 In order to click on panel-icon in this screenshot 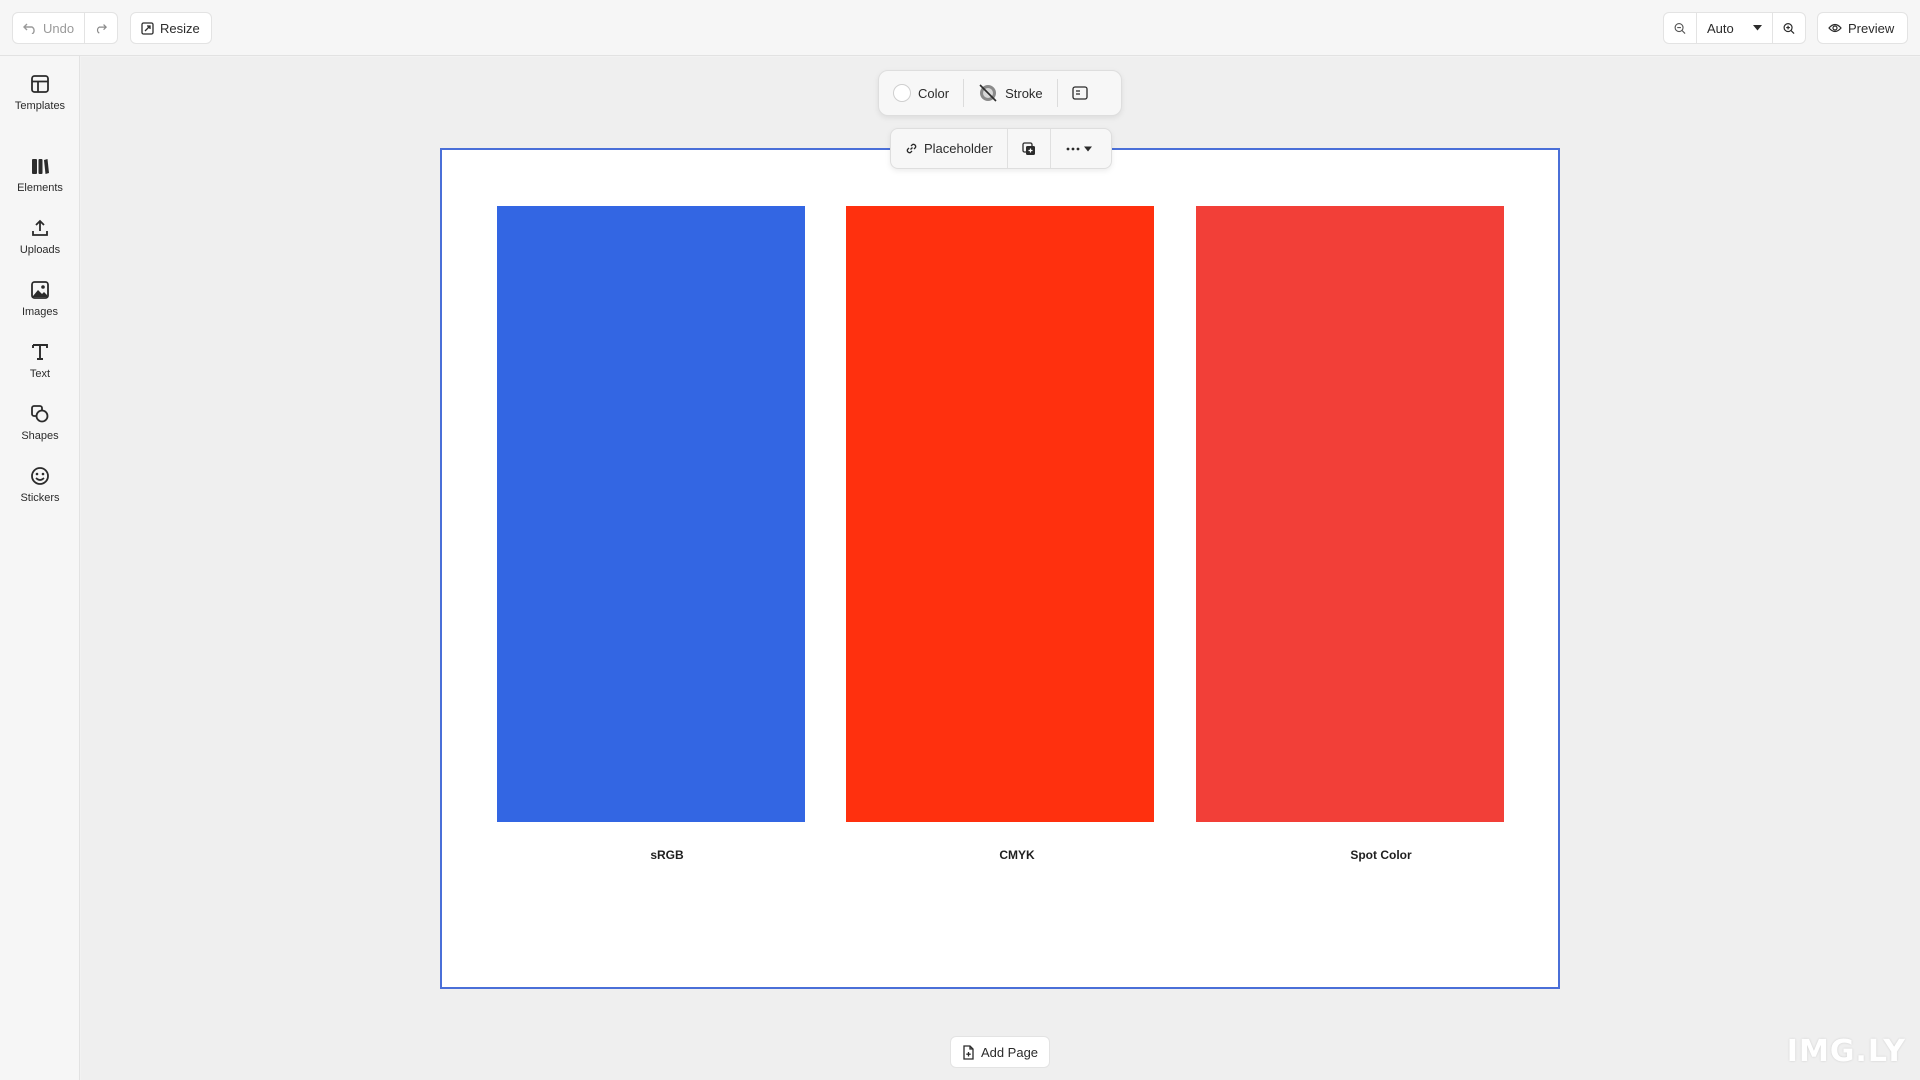, I will do `click(1080, 93)`.